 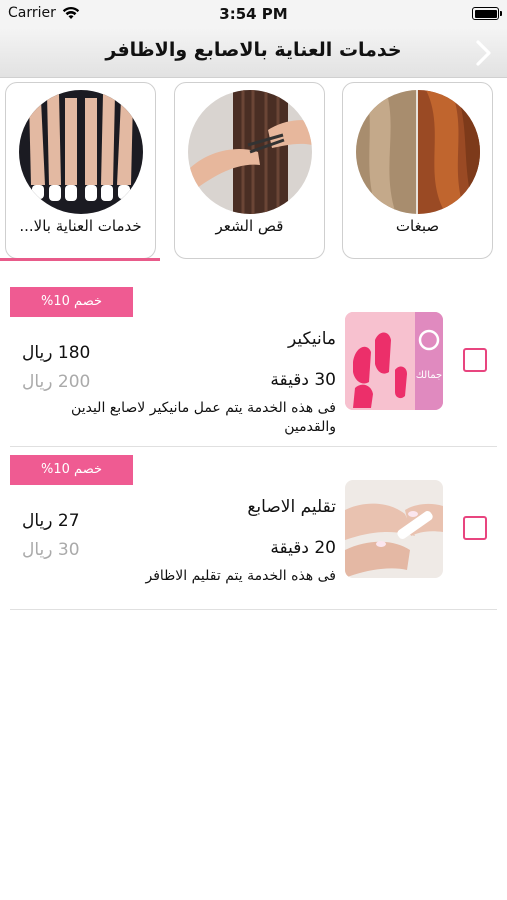 What do you see at coordinates (56, 382) in the screenshot?
I see `service-old-price: 200 ريال` at bounding box center [56, 382].